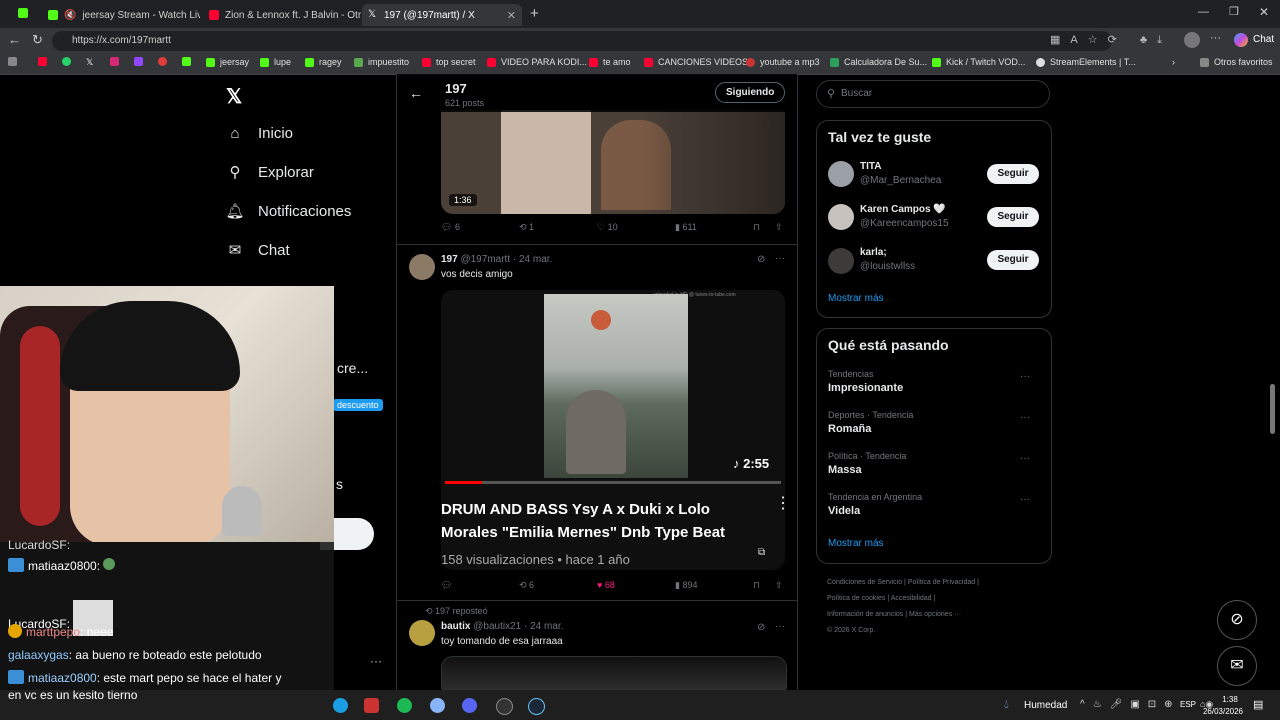  I want to click on video-progress-bar, so click(613, 482).